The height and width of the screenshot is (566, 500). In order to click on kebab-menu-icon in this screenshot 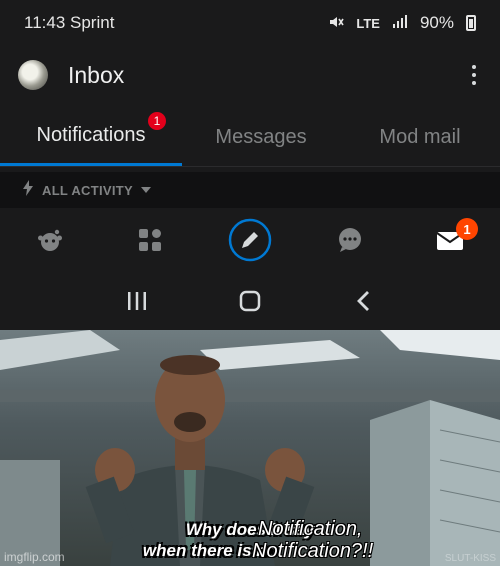, I will do `click(474, 75)`.